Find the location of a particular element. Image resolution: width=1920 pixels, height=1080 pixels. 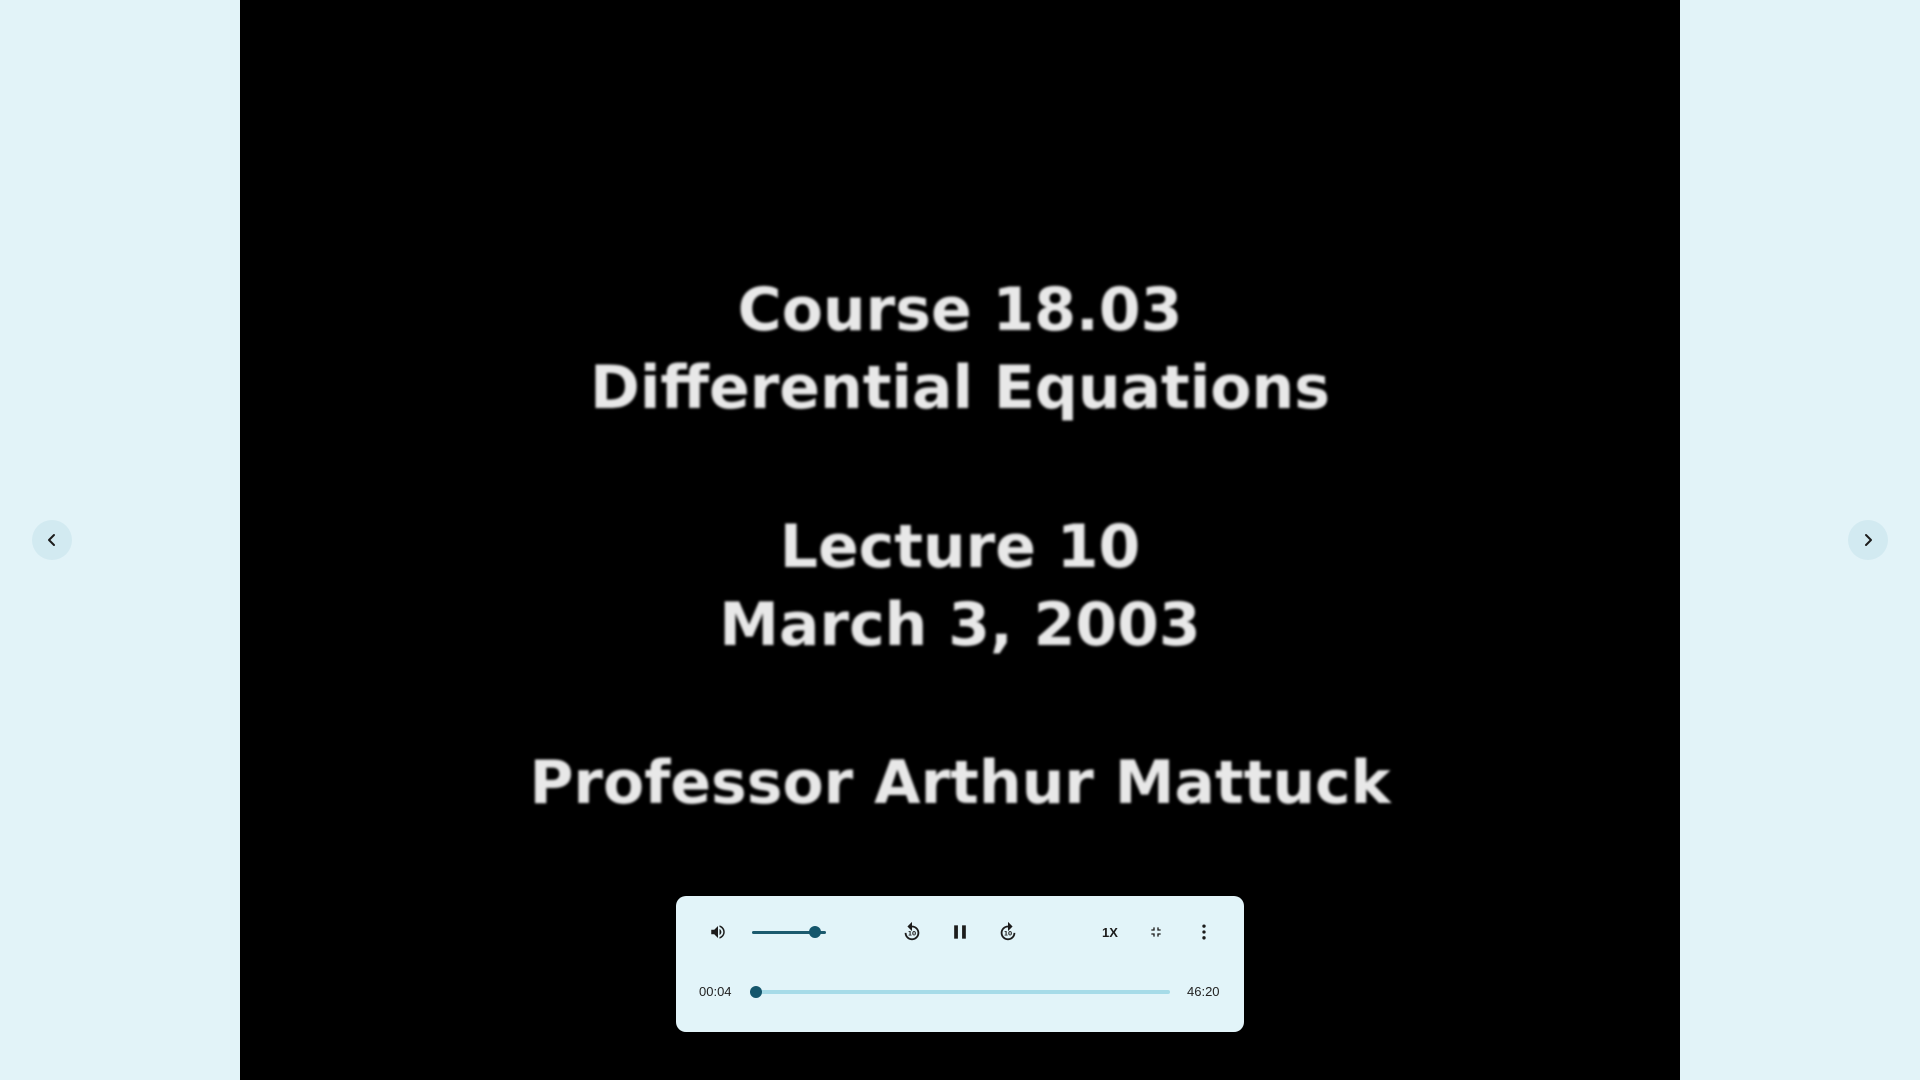

fullscreen-exit-icon is located at coordinates (1156, 932).